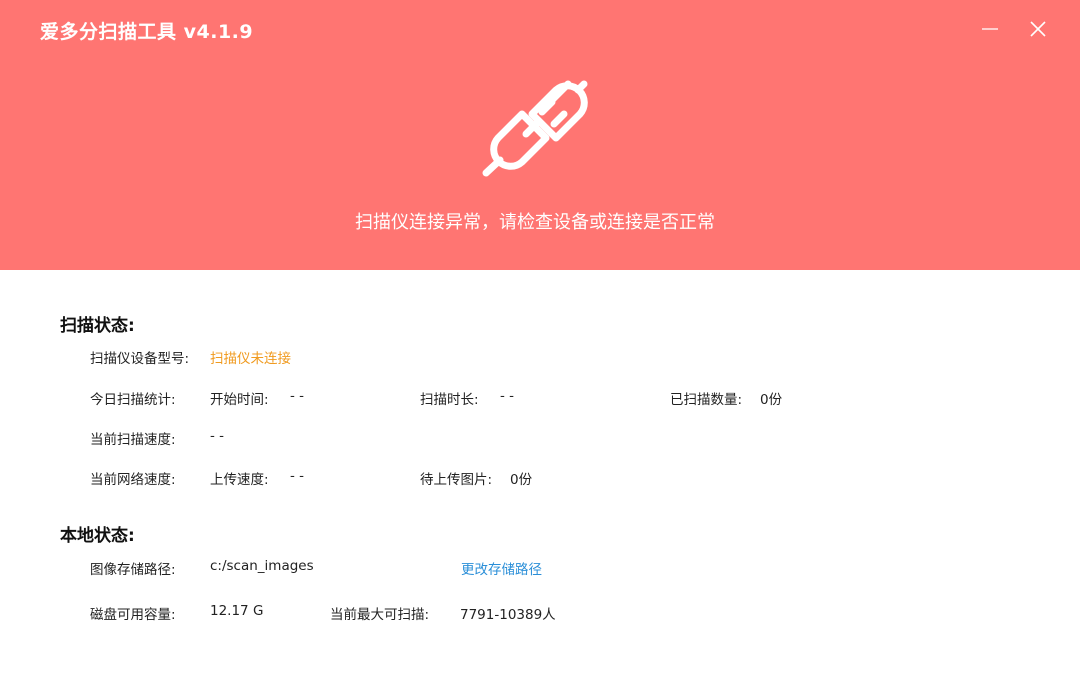 The image size is (1080, 700). What do you see at coordinates (508, 615) in the screenshot?
I see `max-scannable-value: 7791-10389人` at bounding box center [508, 615].